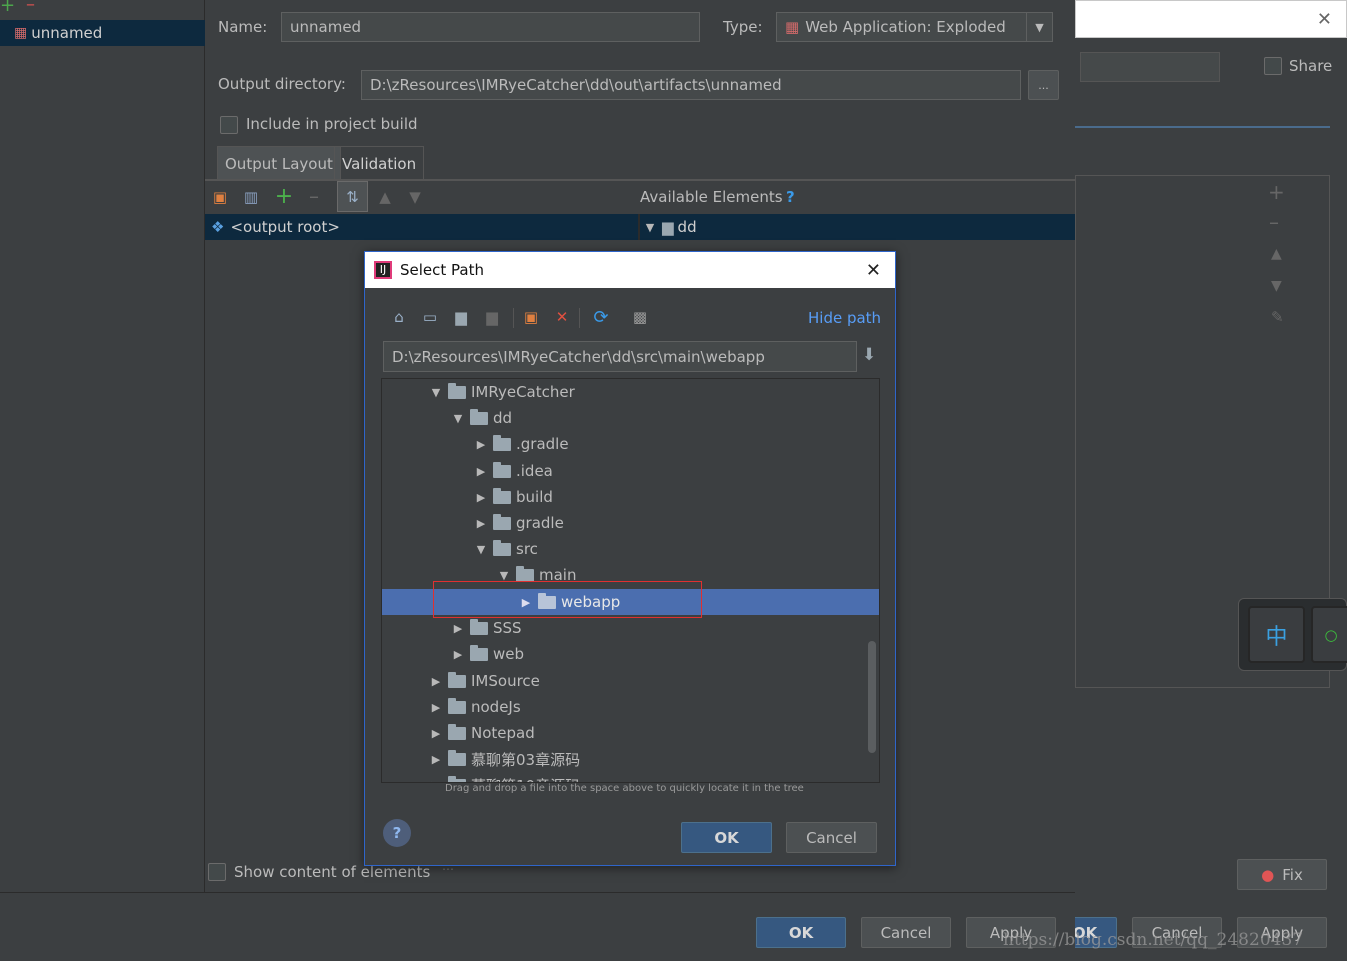 The width and height of the screenshot is (1347, 961). What do you see at coordinates (1153, 940) in the screenshot?
I see `watermark: https://blog.csdn.net/qq_24820437` at bounding box center [1153, 940].